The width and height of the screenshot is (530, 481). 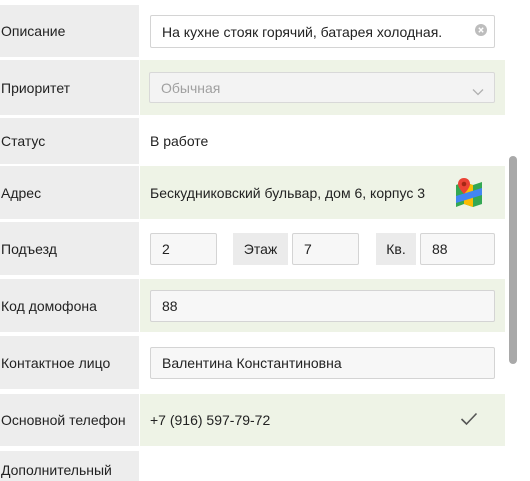 What do you see at coordinates (69, 420) in the screenshot?
I see `main-phone-label: Основной телефон` at bounding box center [69, 420].